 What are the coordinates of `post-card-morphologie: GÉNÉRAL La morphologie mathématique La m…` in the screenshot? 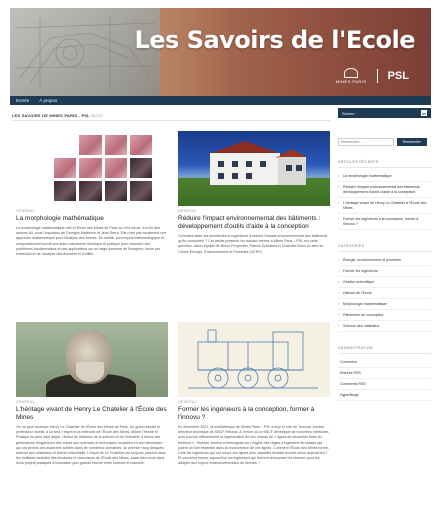 It's located at (92, 194).